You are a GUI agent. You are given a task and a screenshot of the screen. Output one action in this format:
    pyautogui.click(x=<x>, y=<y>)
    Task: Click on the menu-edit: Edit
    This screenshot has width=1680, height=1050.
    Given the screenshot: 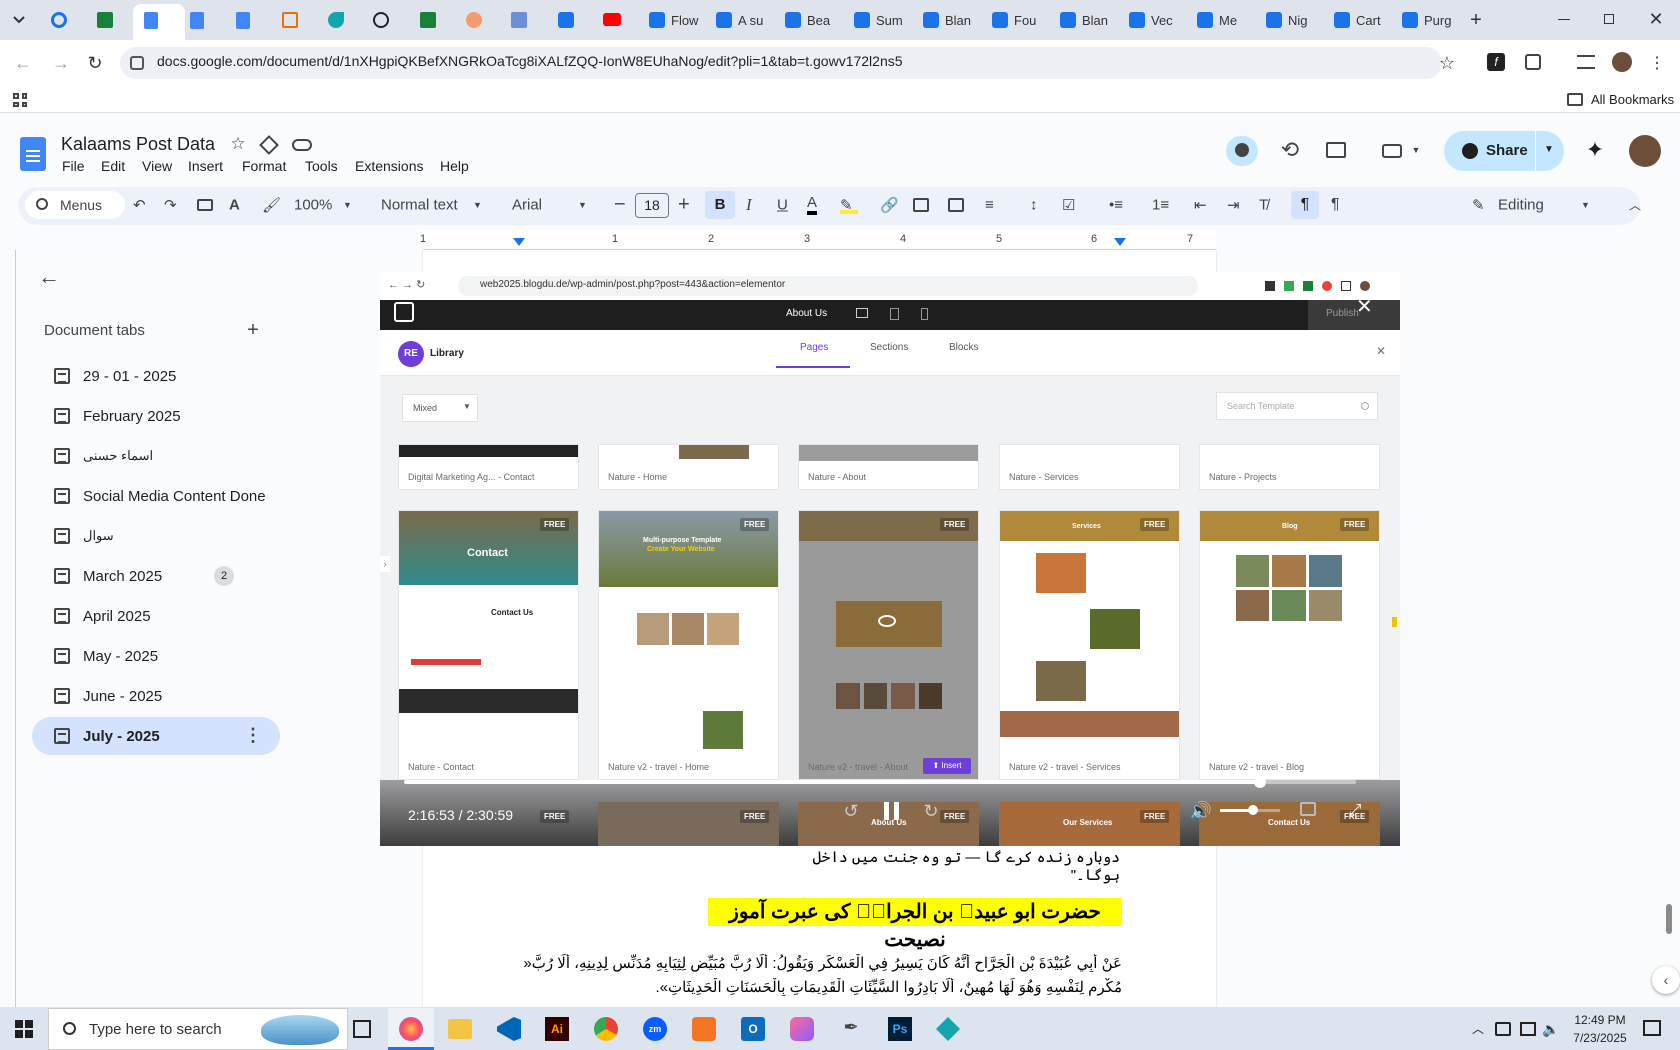 What is the action you would take?
    pyautogui.click(x=113, y=166)
    